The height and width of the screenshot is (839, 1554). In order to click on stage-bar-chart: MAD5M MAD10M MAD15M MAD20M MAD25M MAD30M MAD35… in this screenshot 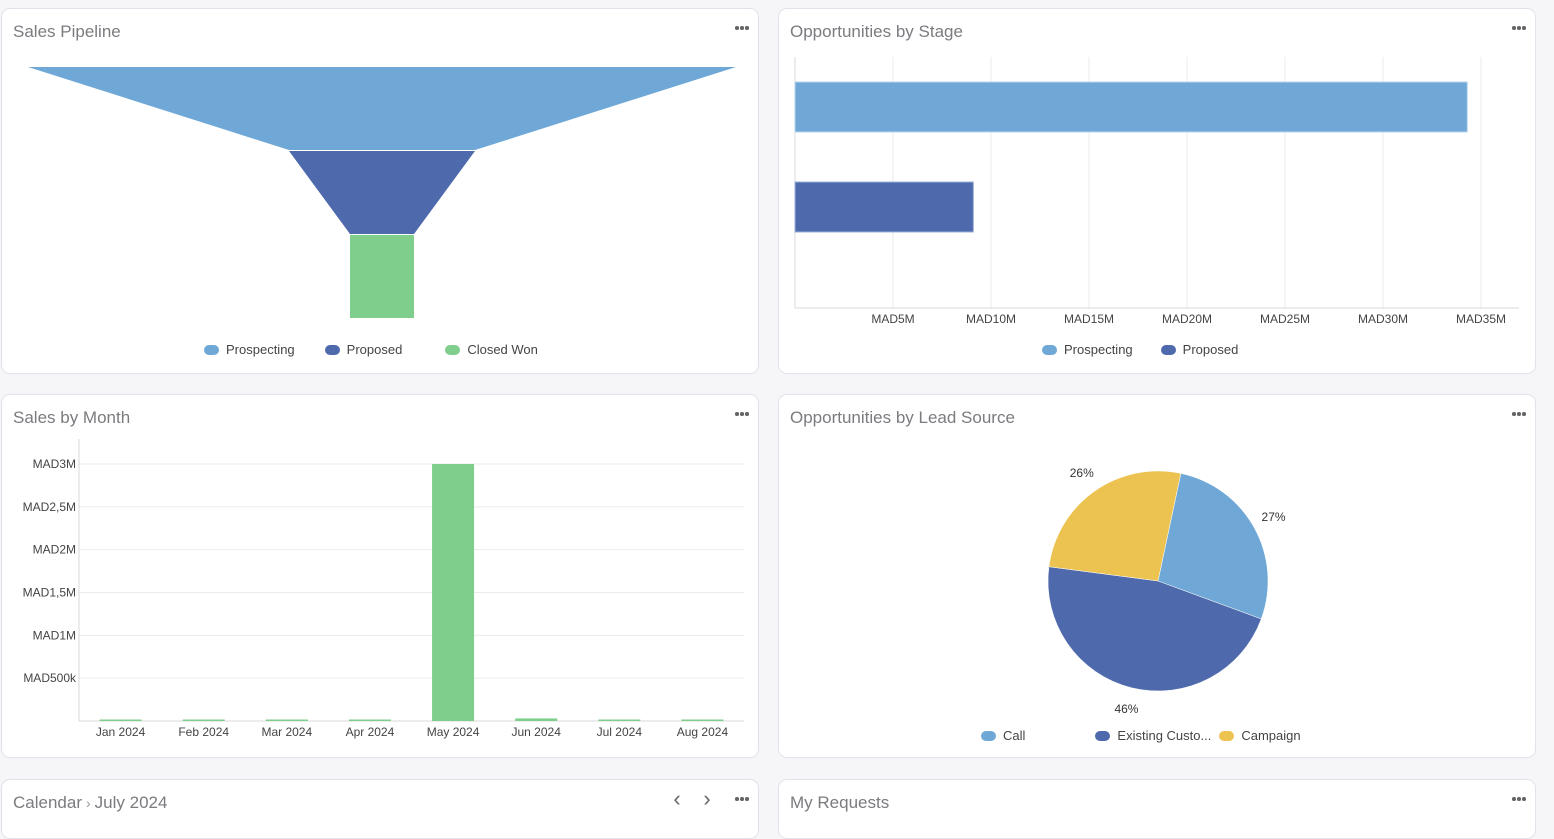, I will do `click(1156, 191)`.